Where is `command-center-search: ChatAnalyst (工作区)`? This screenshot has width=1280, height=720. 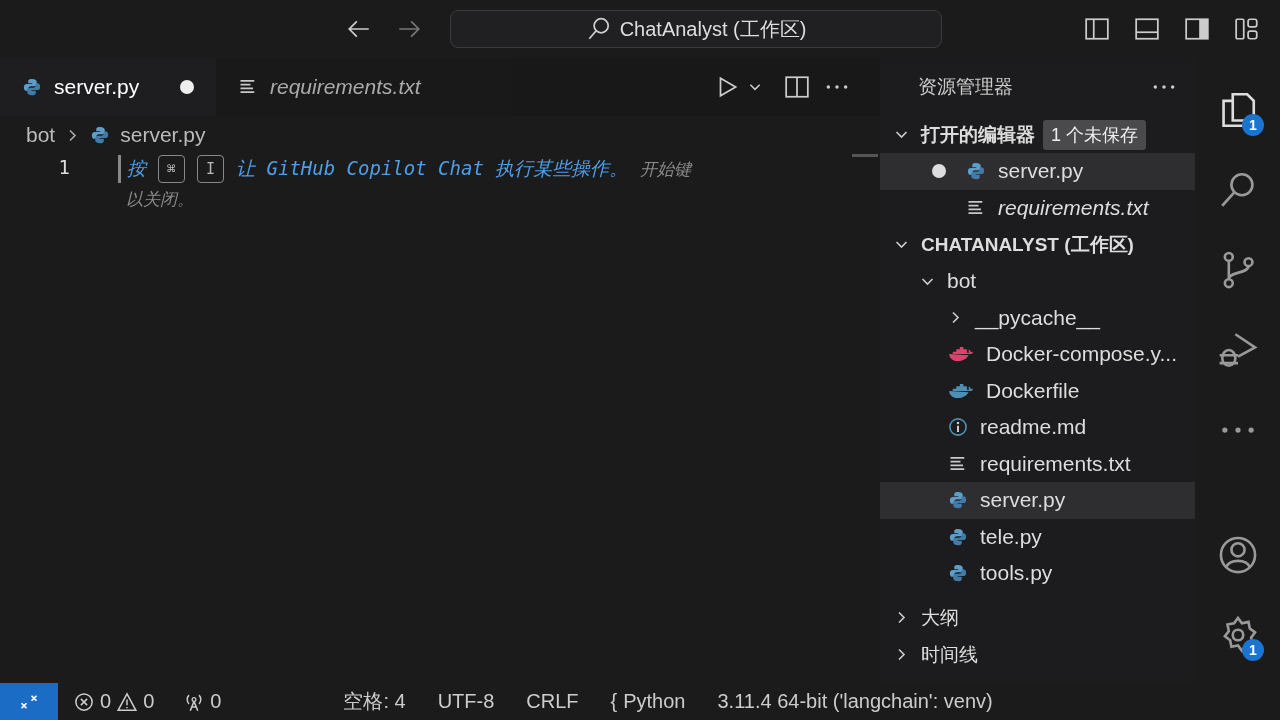
command-center-search: ChatAnalyst (工作区) is located at coordinates (696, 29).